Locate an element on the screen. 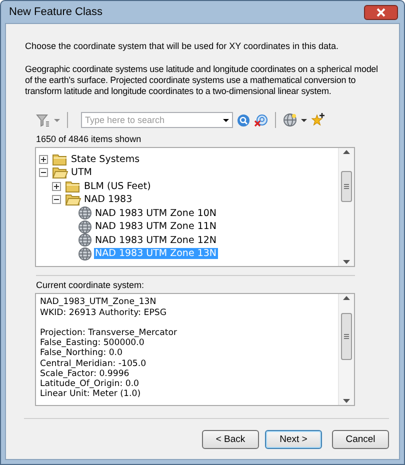 Image resolution: width=405 pixels, height=465 pixels. dialog-button: < Back is located at coordinates (230, 439).